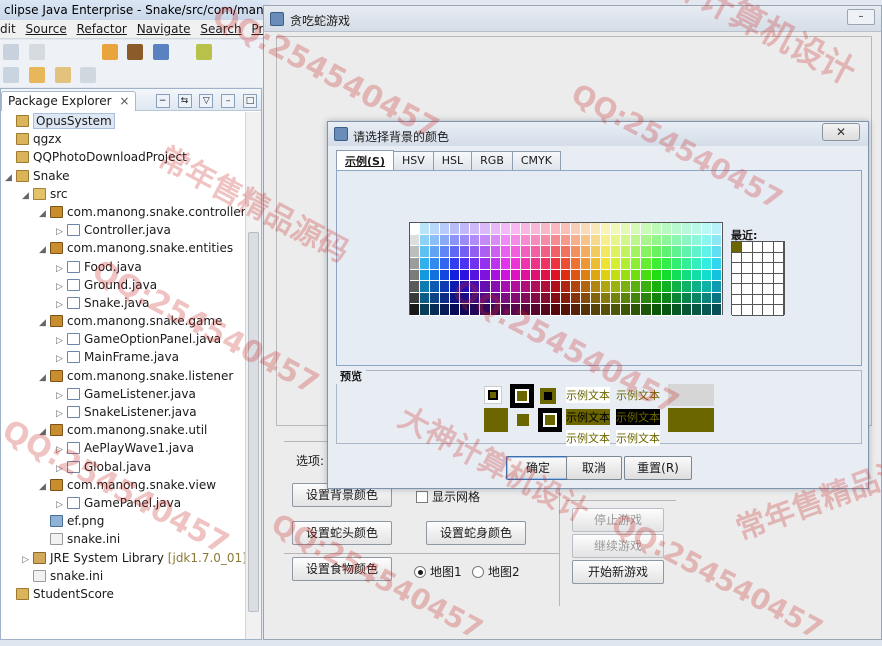 This screenshot has height=646, width=882. Describe the element at coordinates (36, 75) in the screenshot. I see `last-edit-icon` at that location.